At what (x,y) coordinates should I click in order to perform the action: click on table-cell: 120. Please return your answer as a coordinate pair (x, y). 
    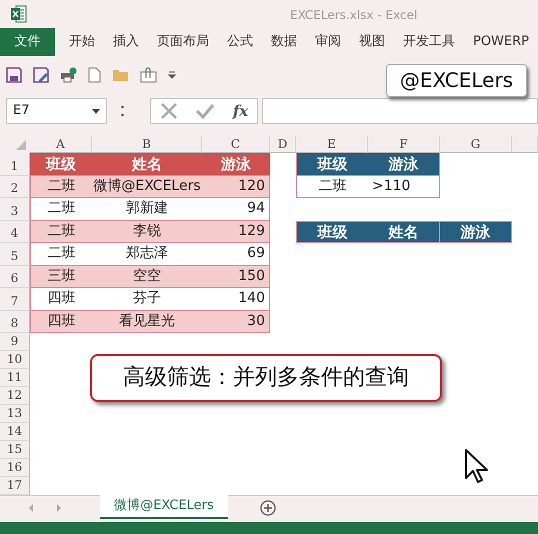
    Looking at the image, I should click on (236, 187).